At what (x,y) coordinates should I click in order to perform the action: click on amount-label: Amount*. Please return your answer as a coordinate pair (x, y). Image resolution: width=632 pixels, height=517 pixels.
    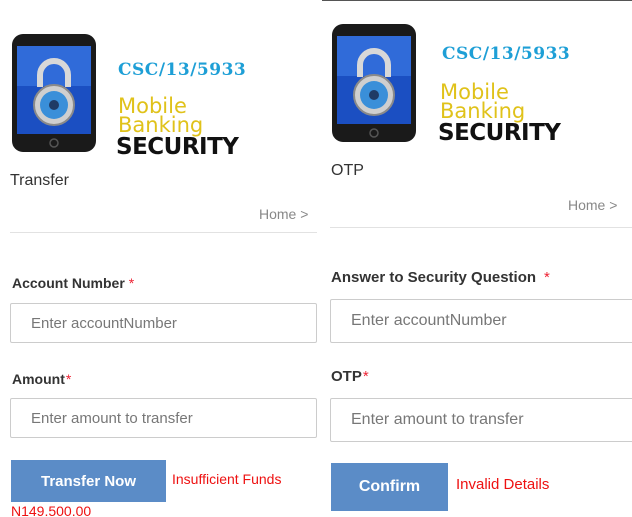
    Looking at the image, I should click on (41, 379).